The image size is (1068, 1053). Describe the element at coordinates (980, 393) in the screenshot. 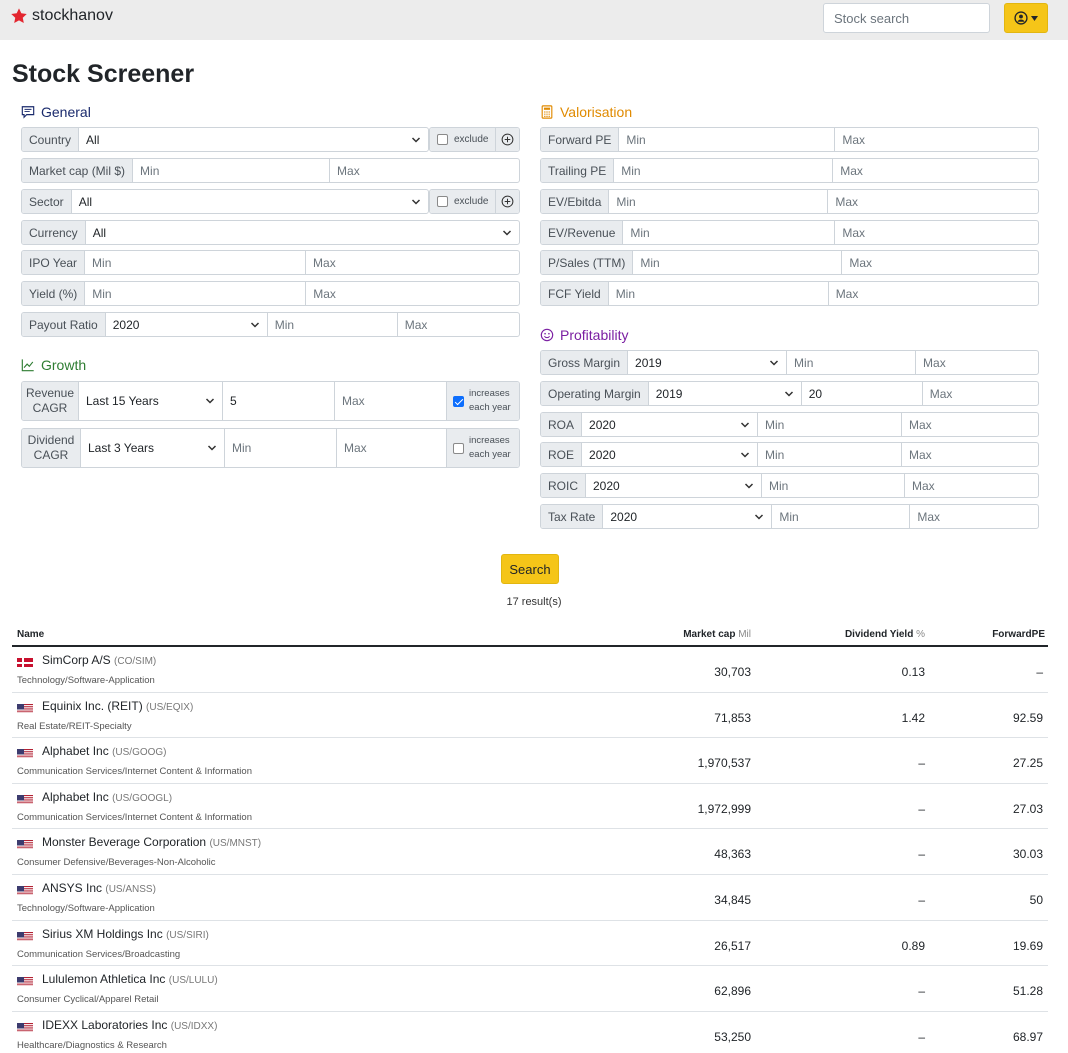

I see `operating-margin-max-input: Max` at that location.